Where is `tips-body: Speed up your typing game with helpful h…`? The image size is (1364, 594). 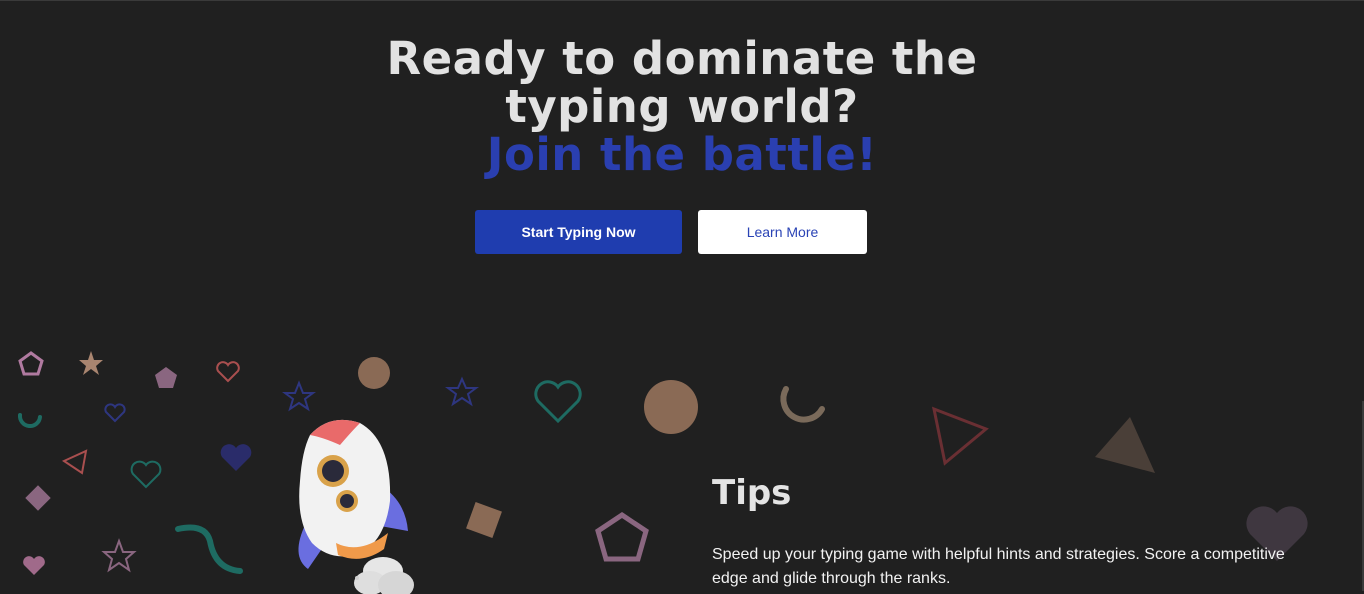 tips-body: Speed up your typing game with helpful h… is located at coordinates (998, 566).